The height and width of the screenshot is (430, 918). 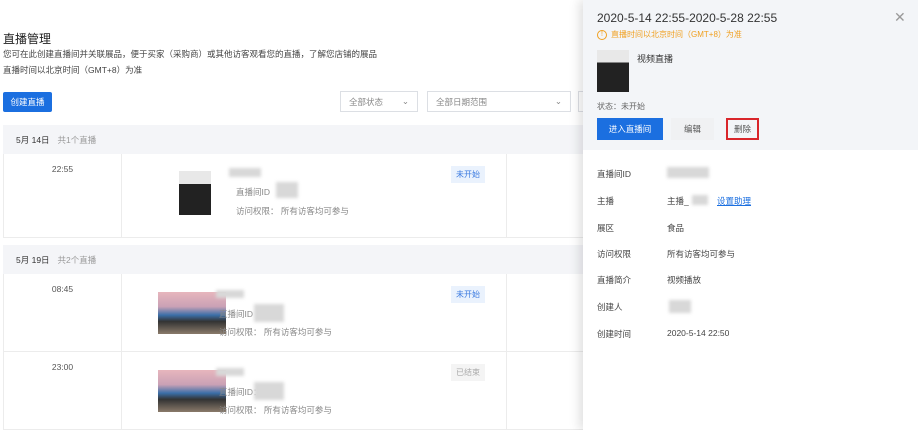 I want to click on edit-button: 编辑, so click(x=692, y=129).